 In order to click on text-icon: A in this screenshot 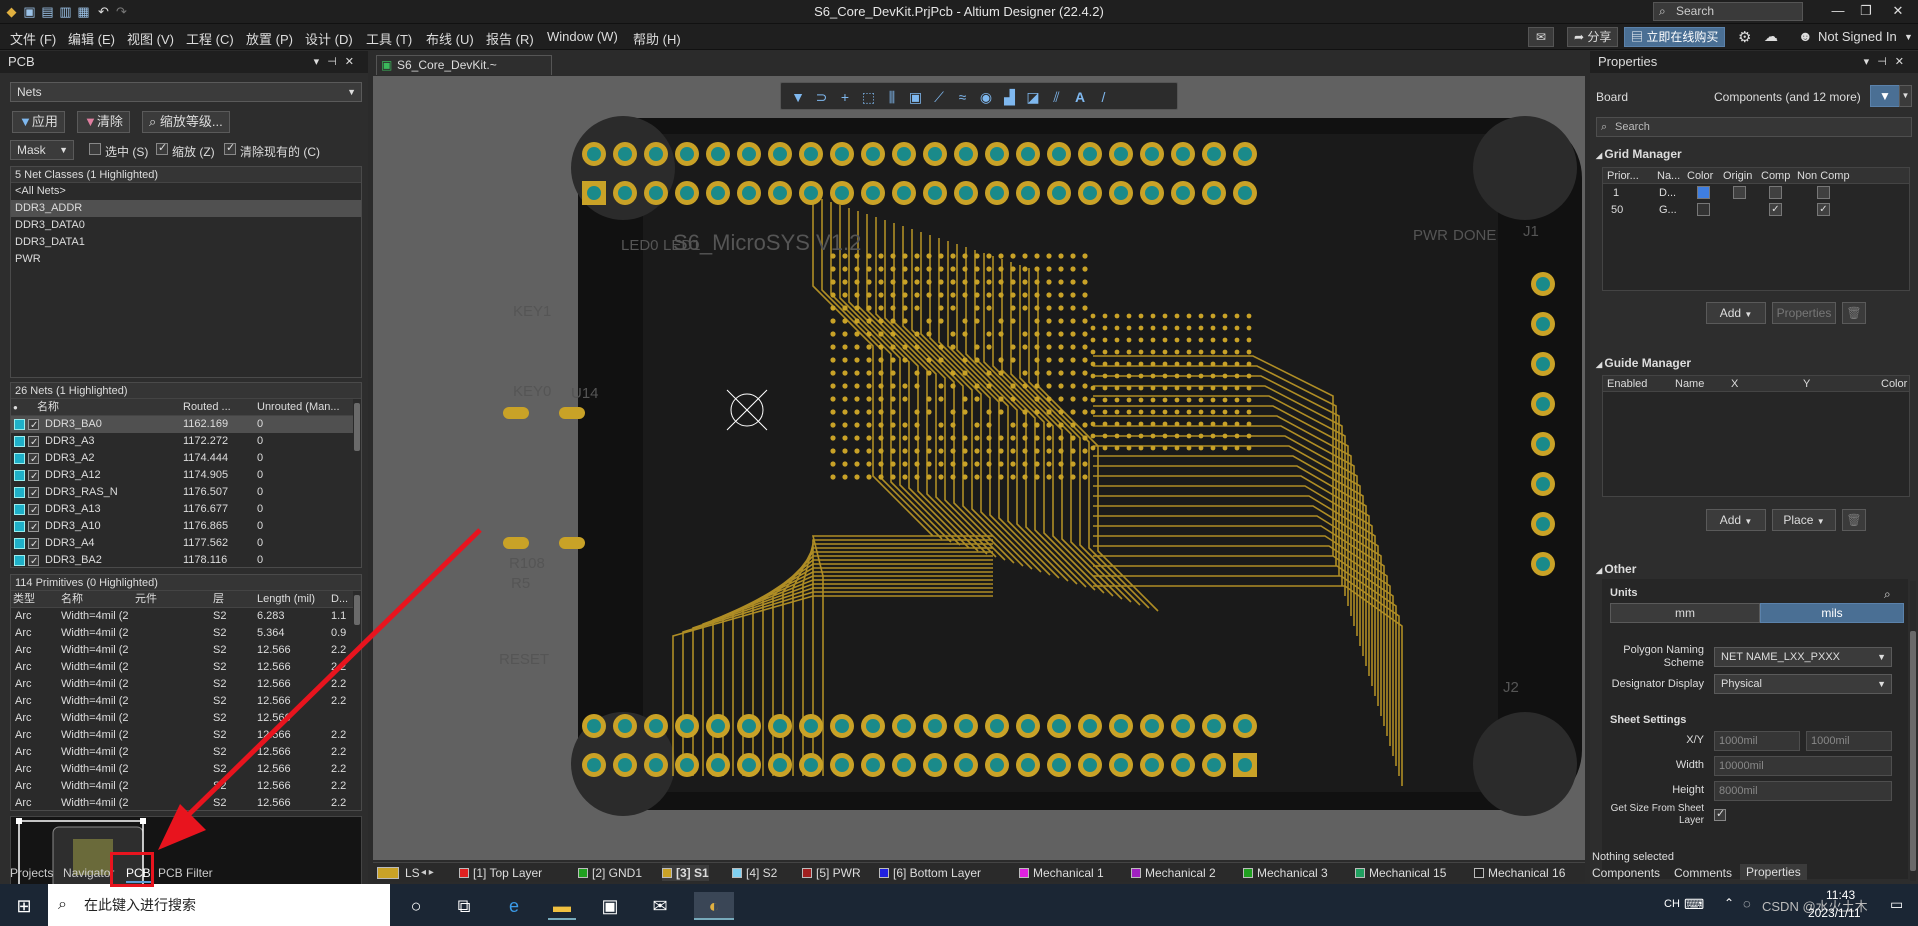, I will do `click(1080, 97)`.